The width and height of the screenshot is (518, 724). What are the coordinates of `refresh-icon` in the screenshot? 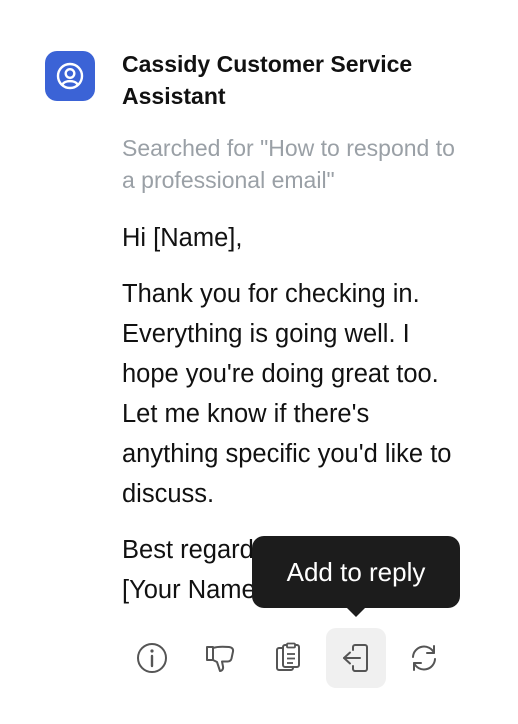 It's located at (424, 658).